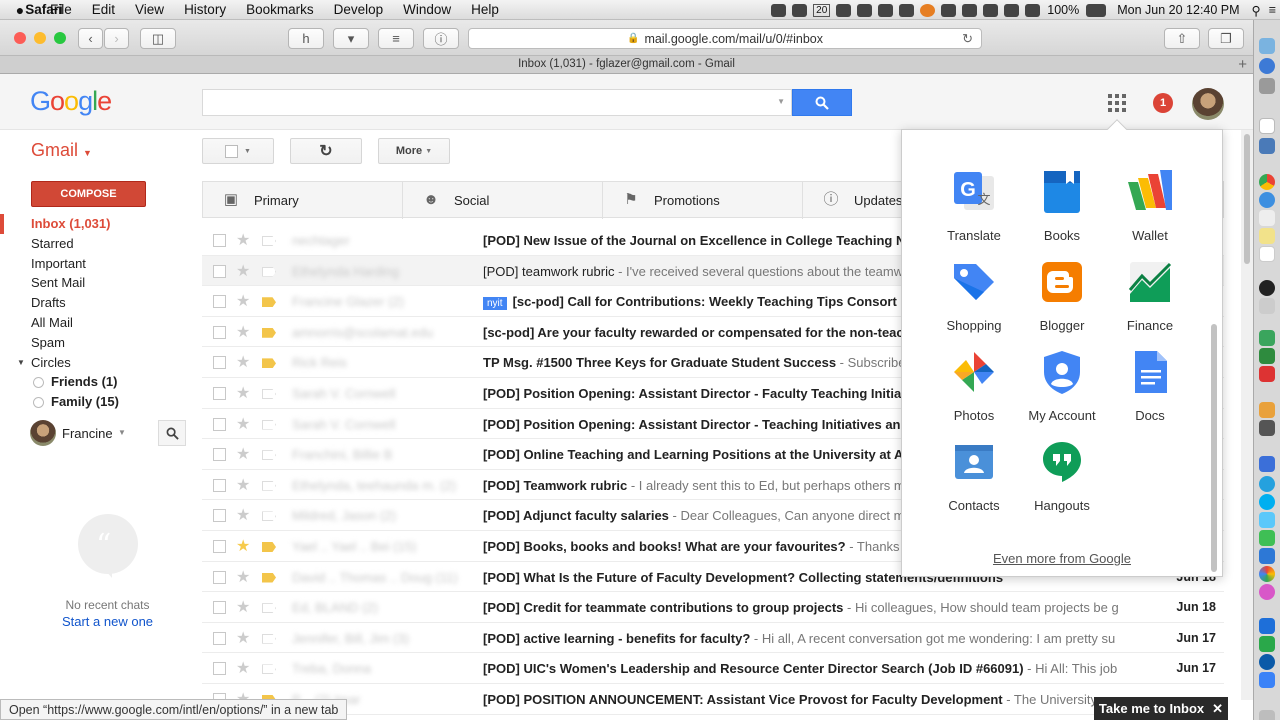  Describe the element at coordinates (351, 38) in the screenshot. I see `pocket-icon: ▾` at that location.